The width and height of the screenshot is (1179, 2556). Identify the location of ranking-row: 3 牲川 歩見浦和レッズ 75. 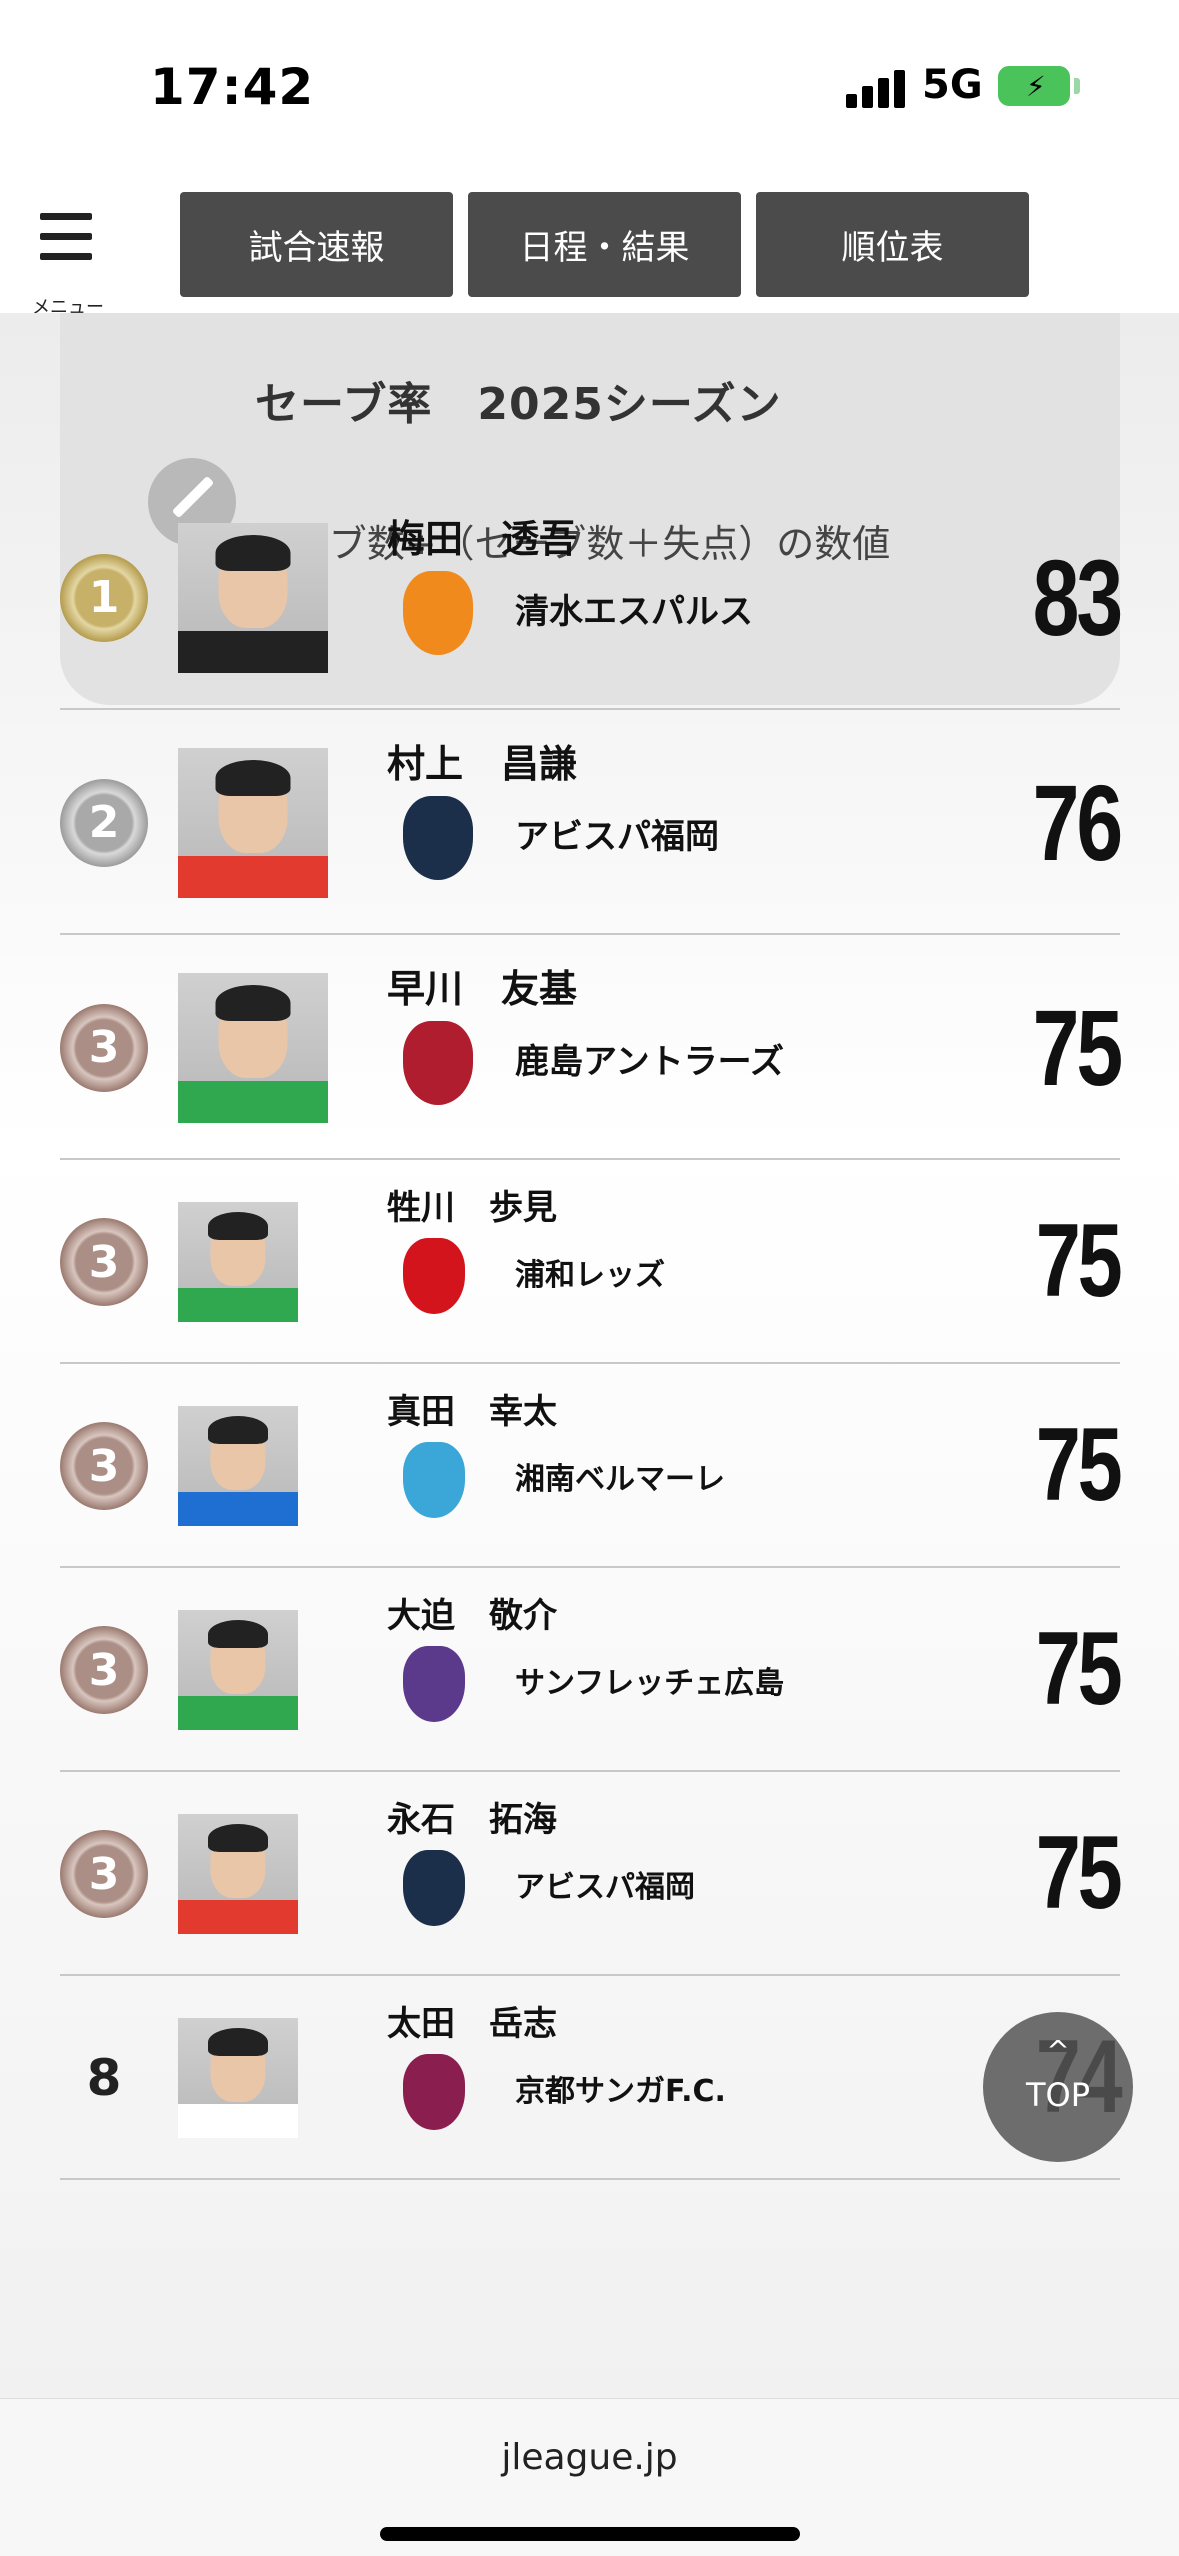
(591, 1262).